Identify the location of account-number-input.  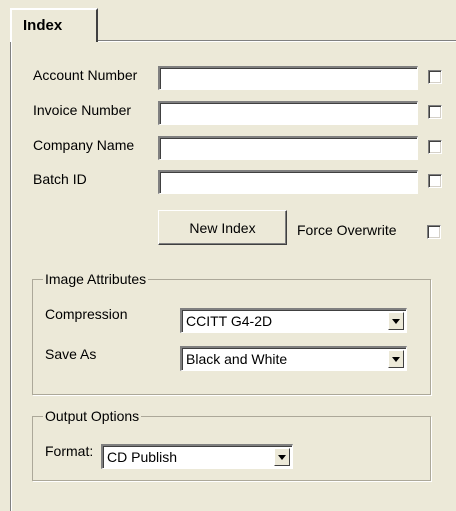
(288, 78).